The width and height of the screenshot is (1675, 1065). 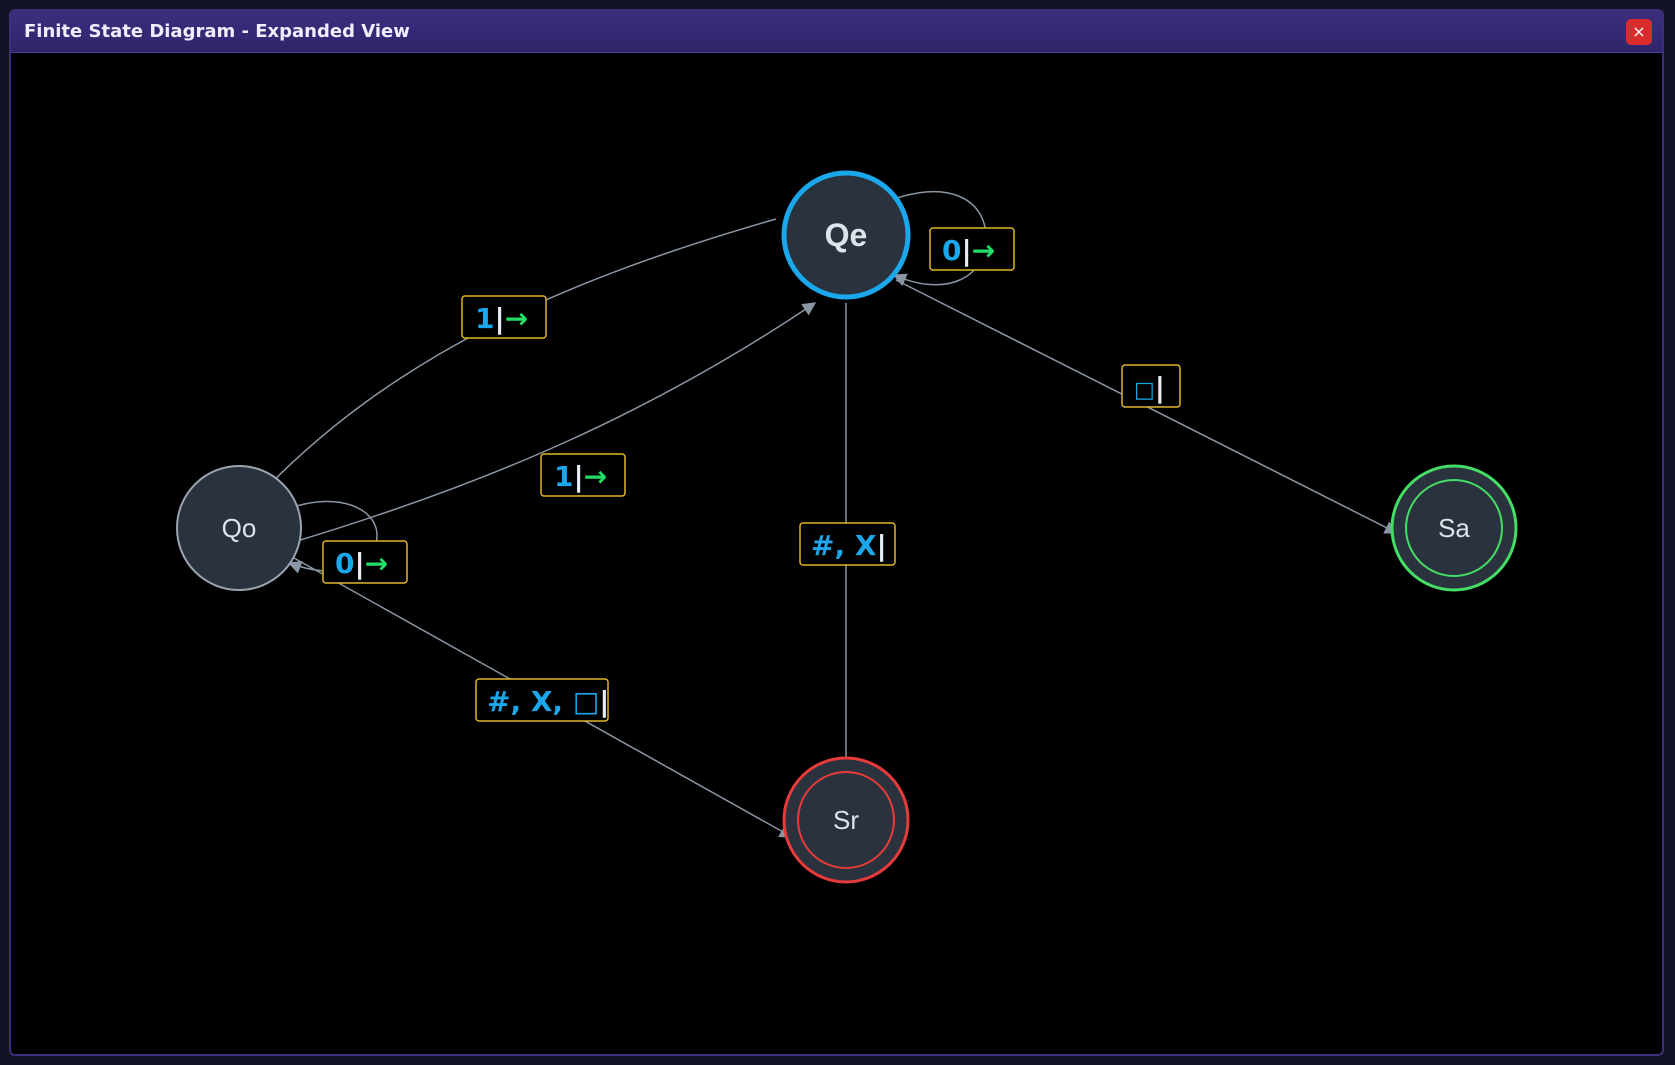 I want to click on edge-label-qo-self: 0|→, so click(x=365, y=562).